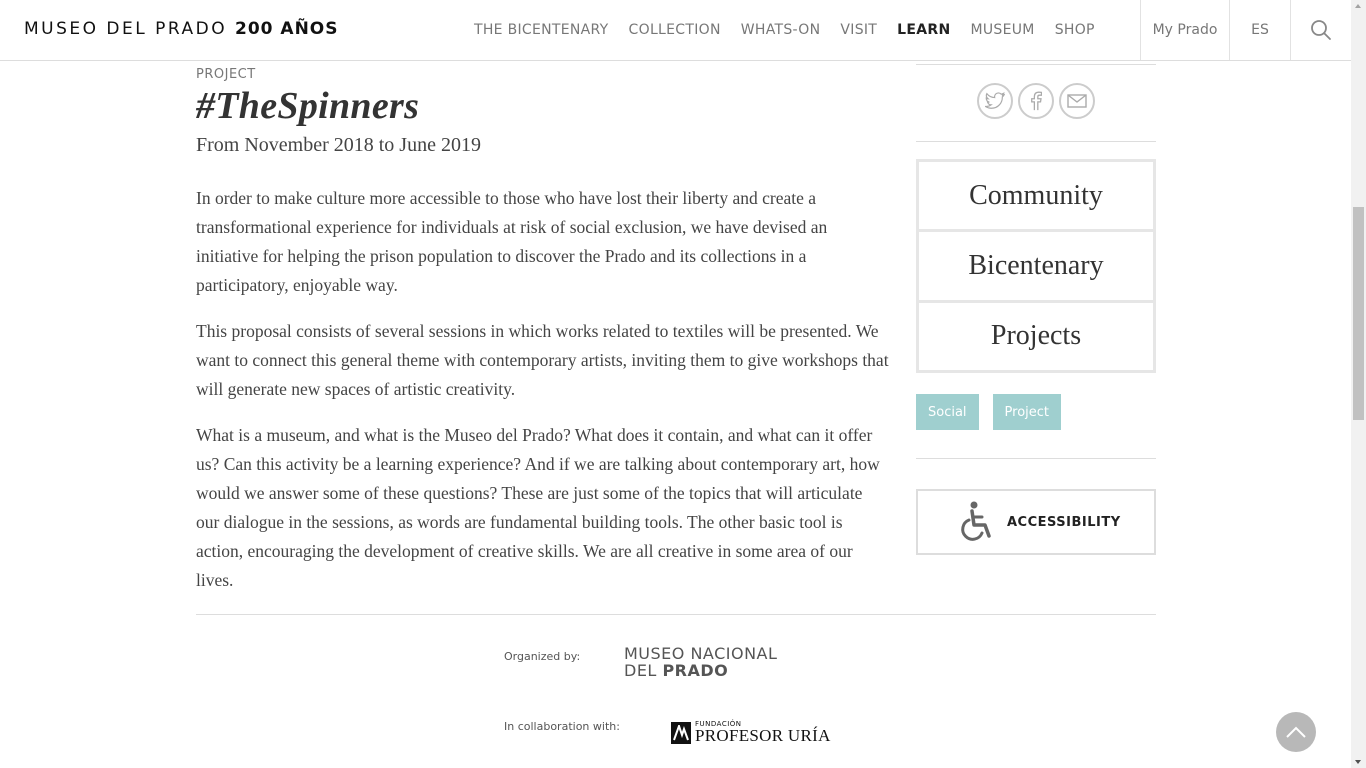  I want to click on category-bicentenary: Bicentenary, so click(1036, 266).